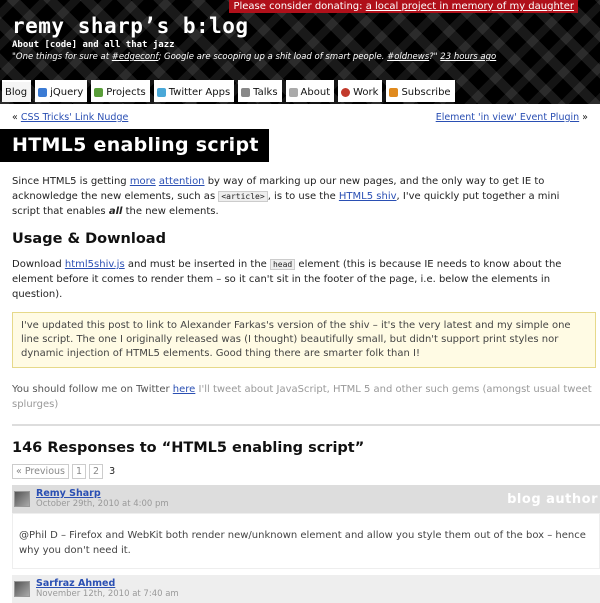 The height and width of the screenshot is (603, 600). I want to click on work-icon, so click(346, 92).